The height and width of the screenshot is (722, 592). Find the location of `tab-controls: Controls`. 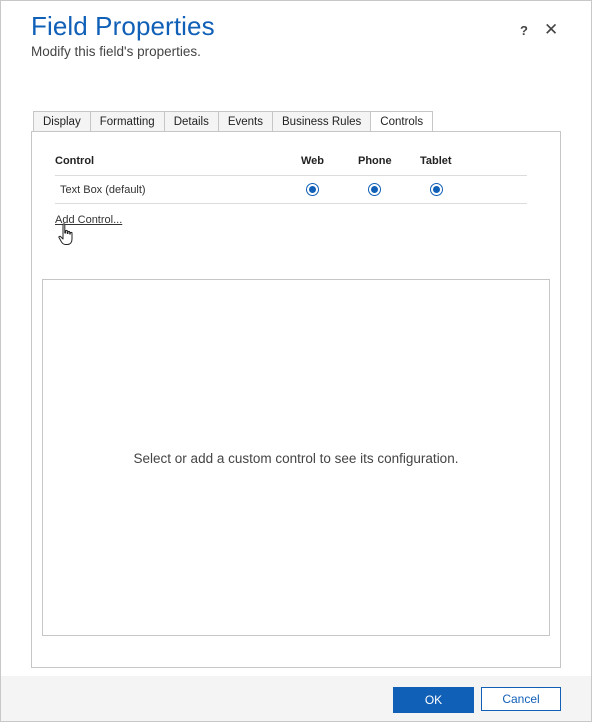

tab-controls: Controls is located at coordinates (402, 122).